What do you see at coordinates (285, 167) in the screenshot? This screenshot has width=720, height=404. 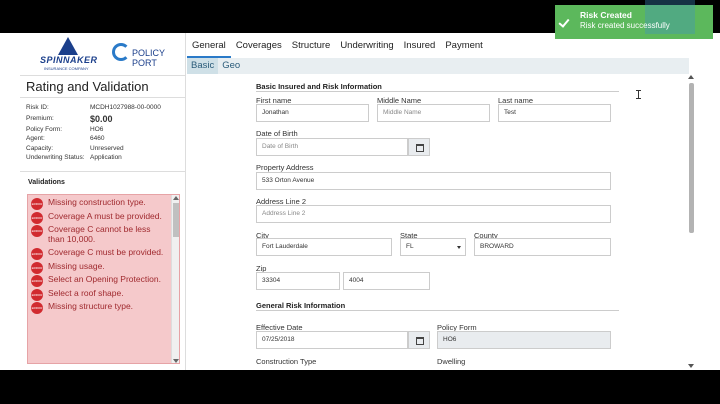 I see `property-address-label: Property Address` at bounding box center [285, 167].